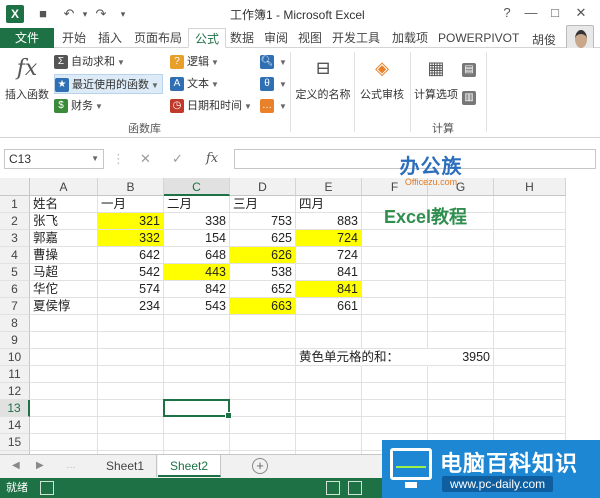 The width and height of the screenshot is (600, 498). I want to click on cell-e10: 黄色单元格的和：, so click(347, 357).